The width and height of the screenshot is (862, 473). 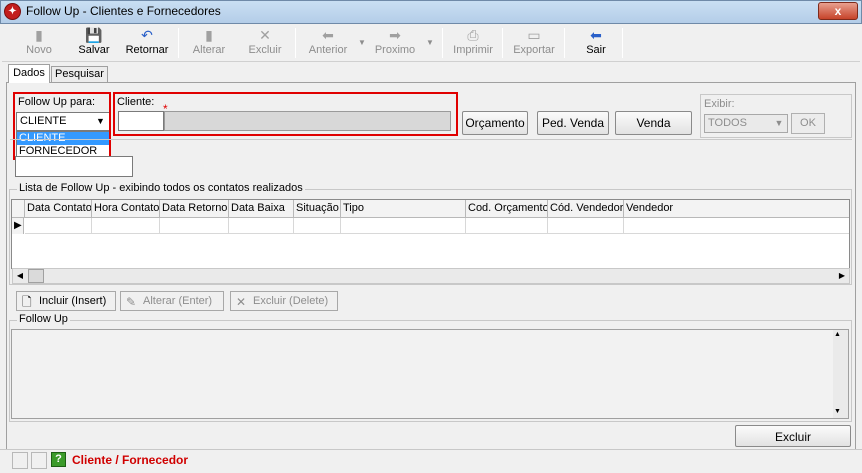 I want to click on status-text: Cliente / Fornecedor, so click(x=130, y=460).